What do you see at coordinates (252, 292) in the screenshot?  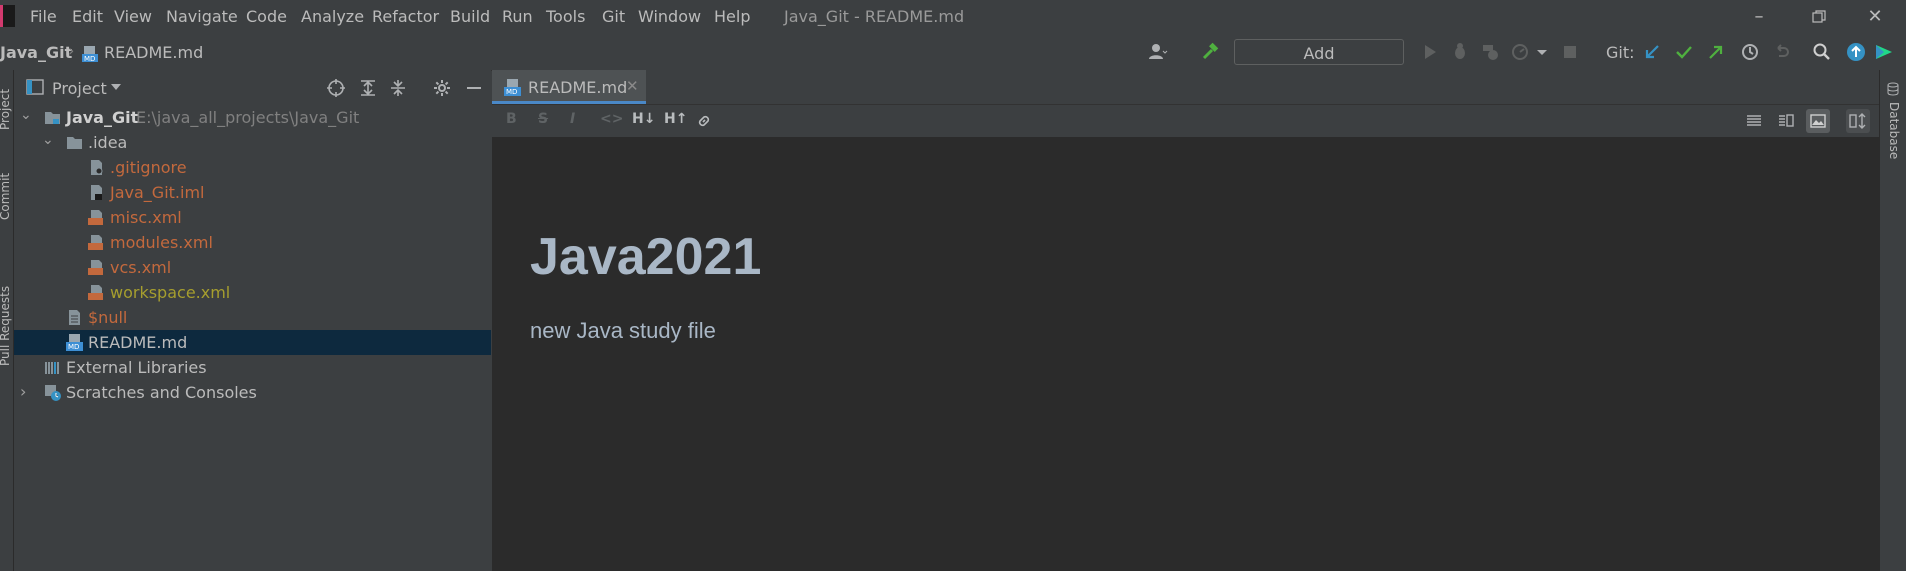 I see `tree-item-file: workspace.xml` at bounding box center [252, 292].